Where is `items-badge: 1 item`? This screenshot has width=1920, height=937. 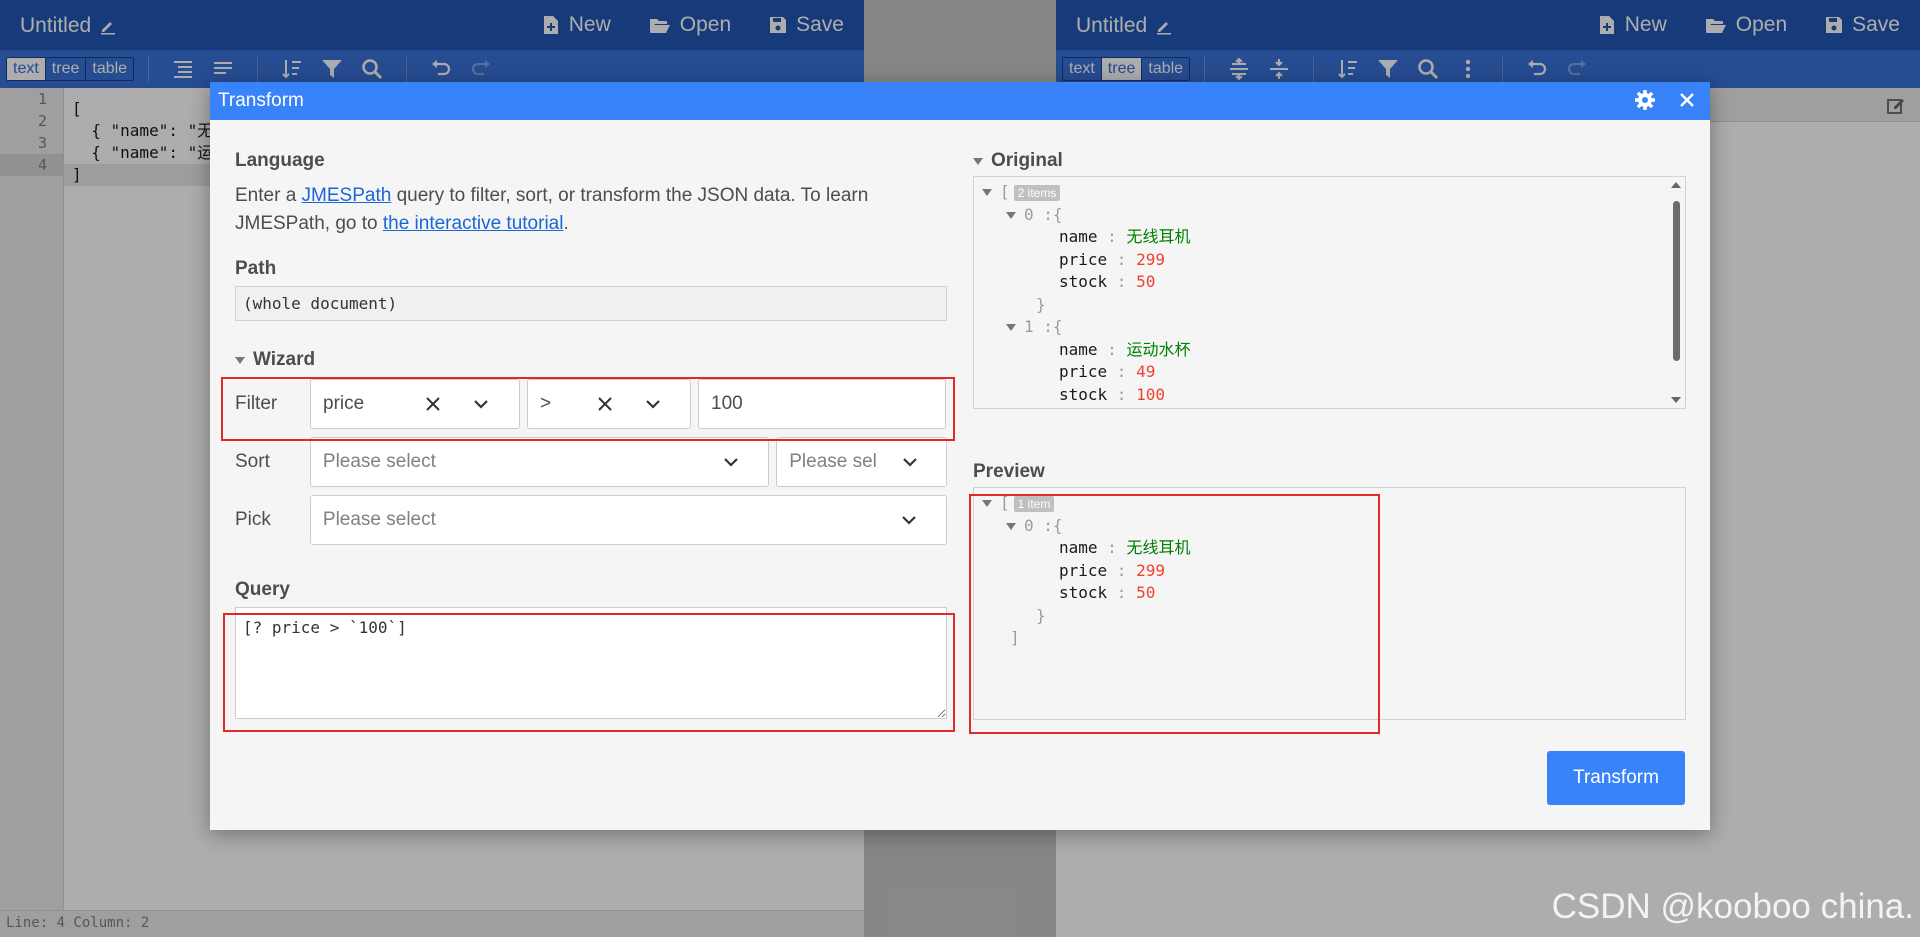 items-badge: 1 item is located at coordinates (1034, 504).